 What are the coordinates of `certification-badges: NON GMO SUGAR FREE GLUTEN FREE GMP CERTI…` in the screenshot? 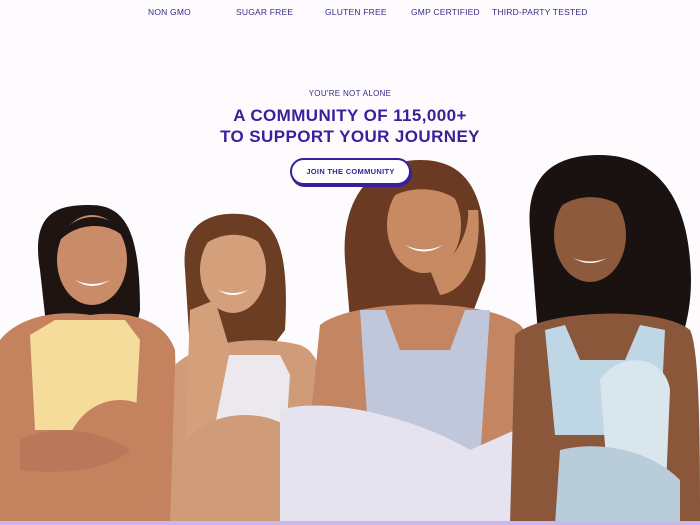 It's located at (350, 12).